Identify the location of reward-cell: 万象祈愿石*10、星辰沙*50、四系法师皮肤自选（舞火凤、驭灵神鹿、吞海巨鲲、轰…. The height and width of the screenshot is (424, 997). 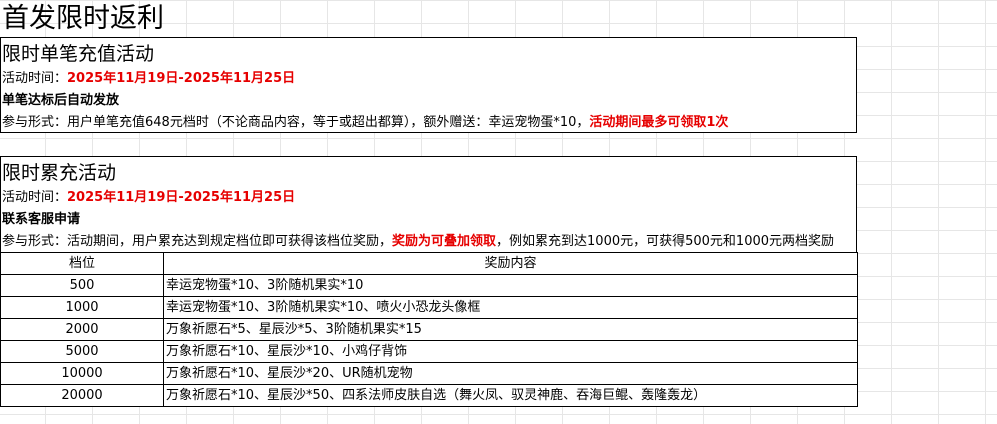
(510, 395).